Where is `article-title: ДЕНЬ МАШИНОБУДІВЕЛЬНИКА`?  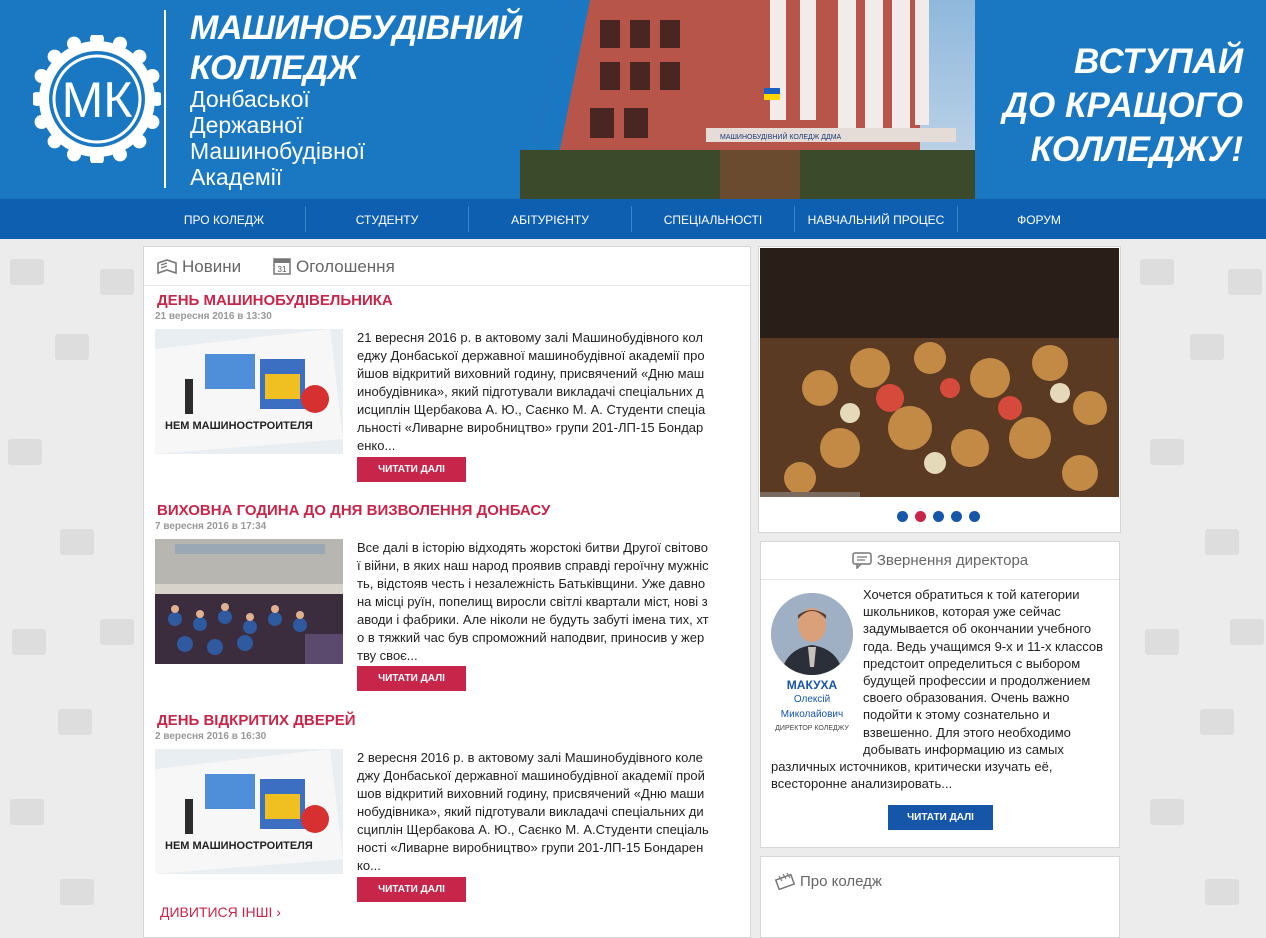 article-title: ДЕНЬ МАШИНОБУДІВЕЛЬНИКА is located at coordinates (275, 300).